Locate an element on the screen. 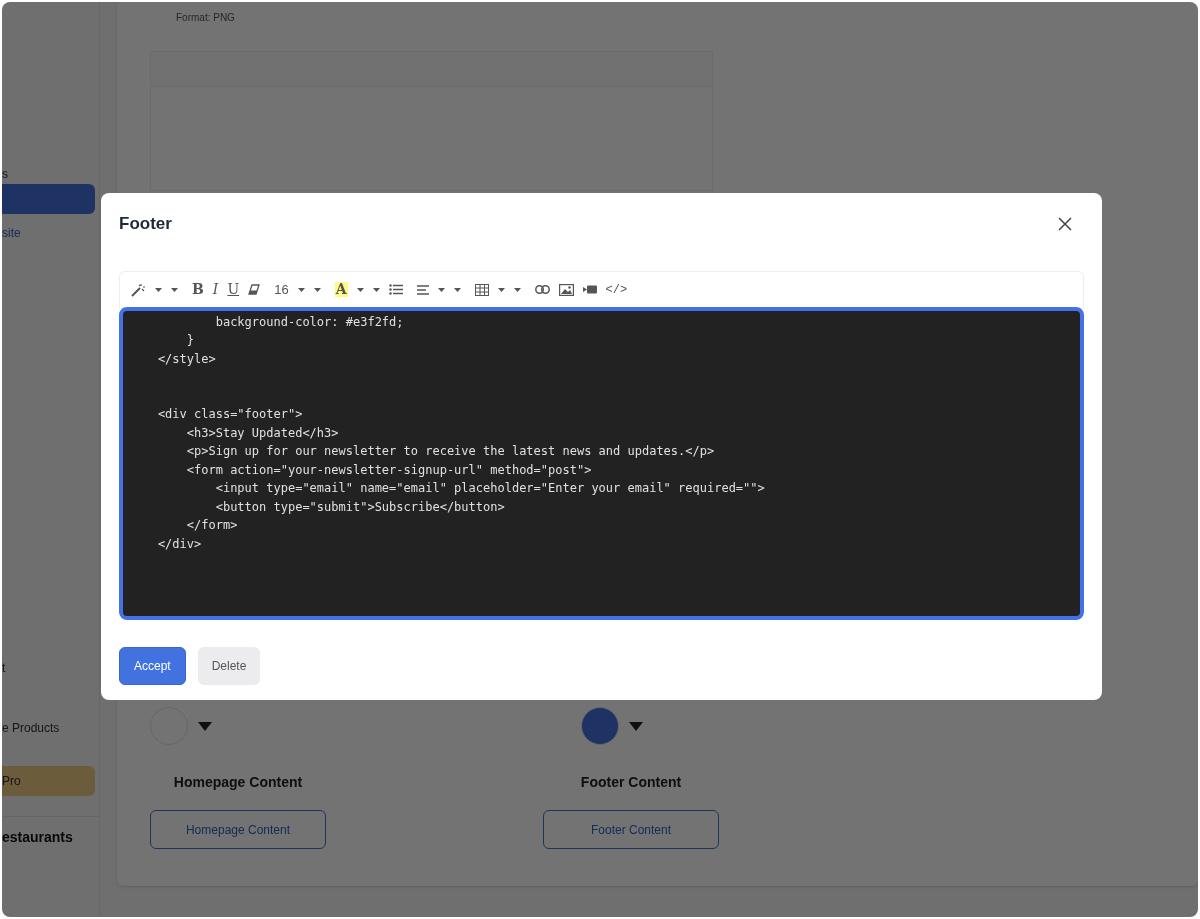 This screenshot has height=919, width=1200. link-icon is located at coordinates (542, 289).